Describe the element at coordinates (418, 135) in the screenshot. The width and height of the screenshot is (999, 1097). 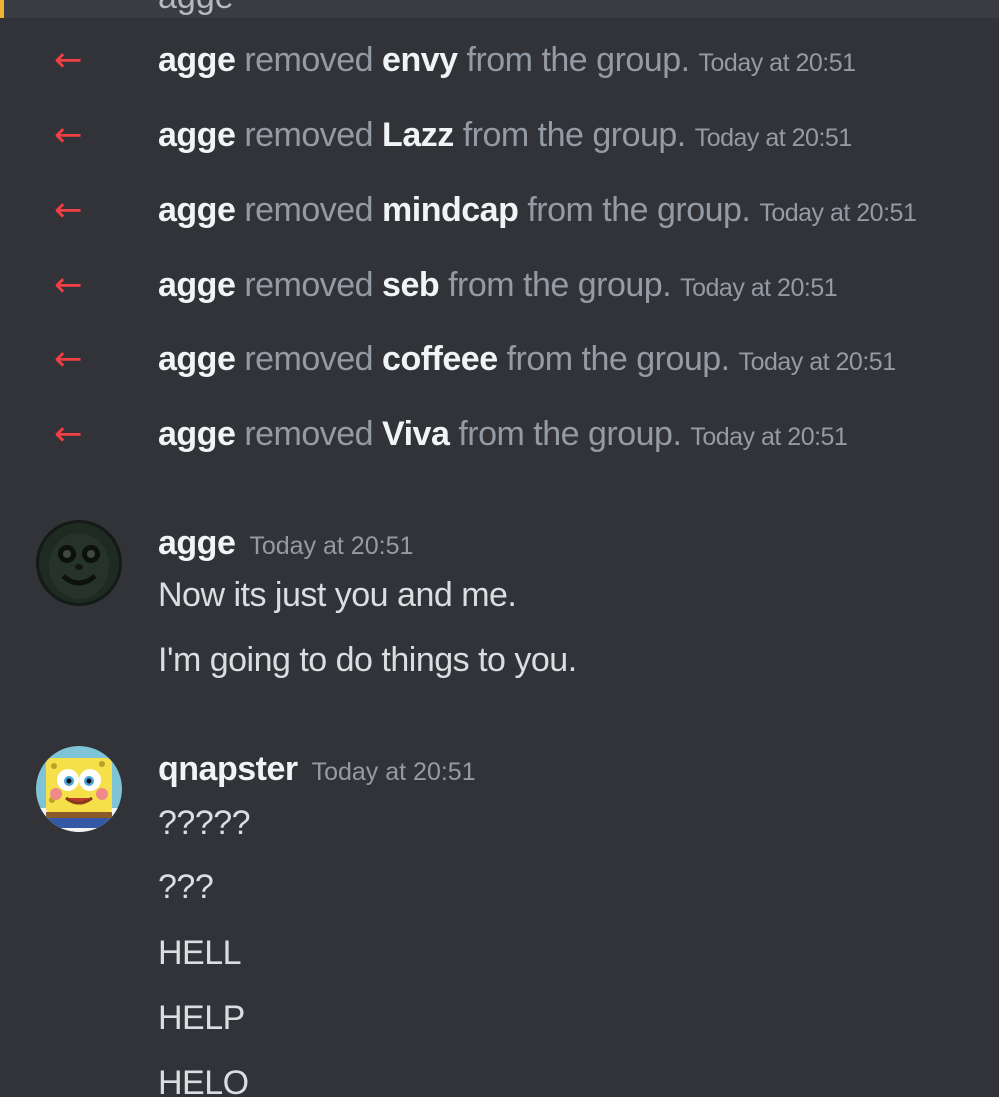
I see `system-target-name: Lazz` at that location.